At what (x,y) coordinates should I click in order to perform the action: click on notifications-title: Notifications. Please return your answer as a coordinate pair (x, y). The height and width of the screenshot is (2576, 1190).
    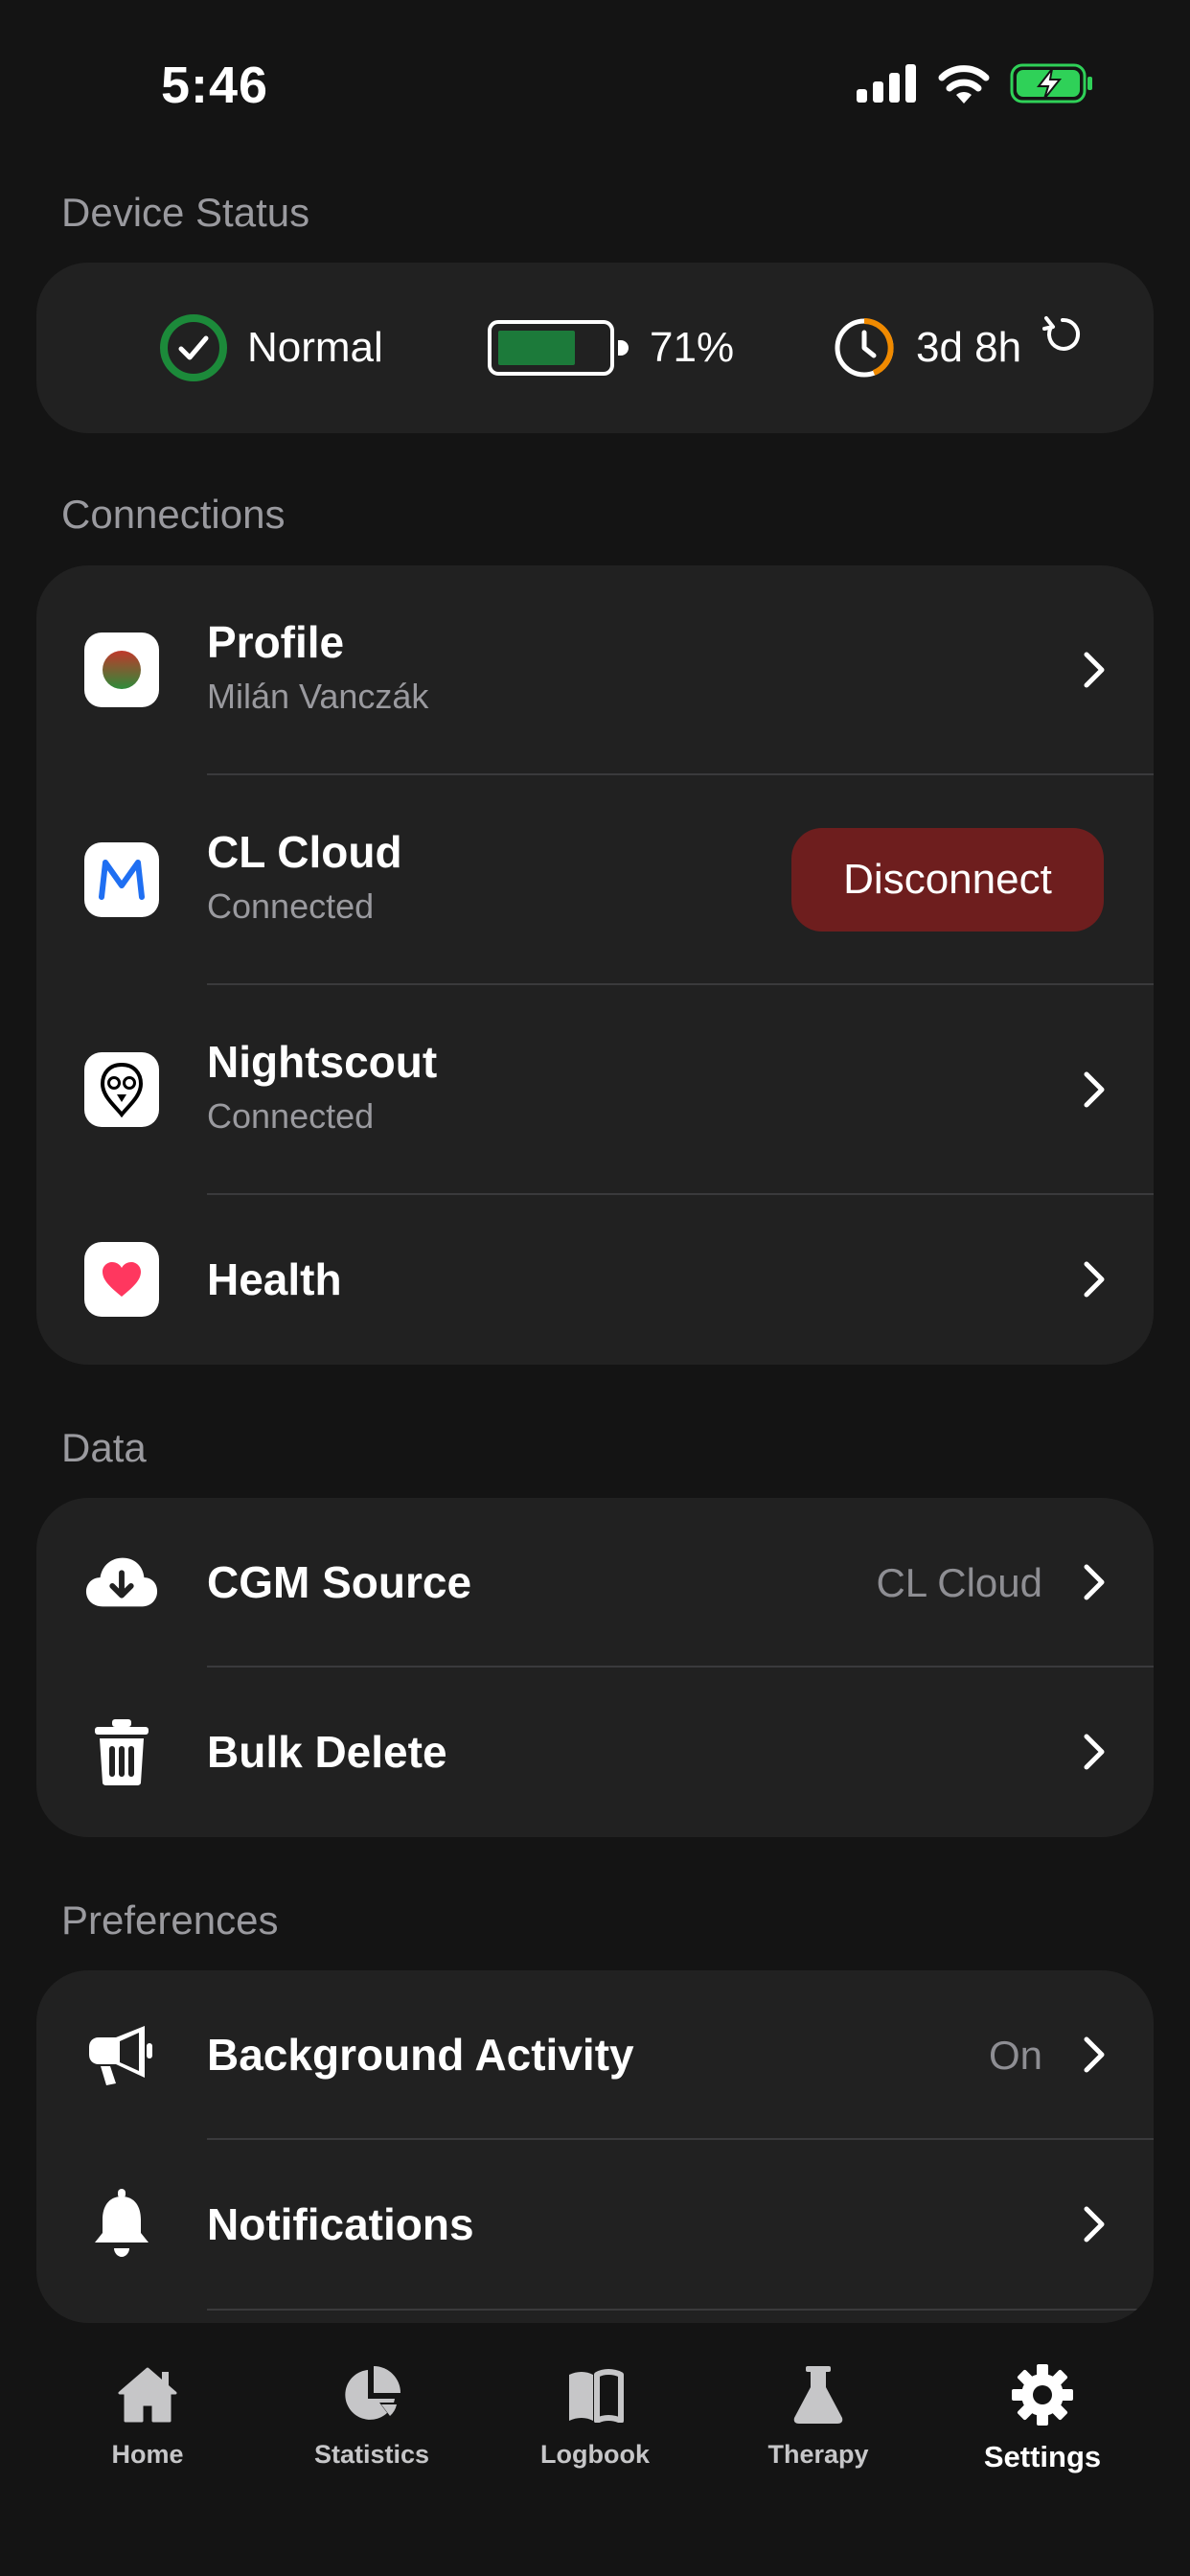
    Looking at the image, I should click on (341, 2224).